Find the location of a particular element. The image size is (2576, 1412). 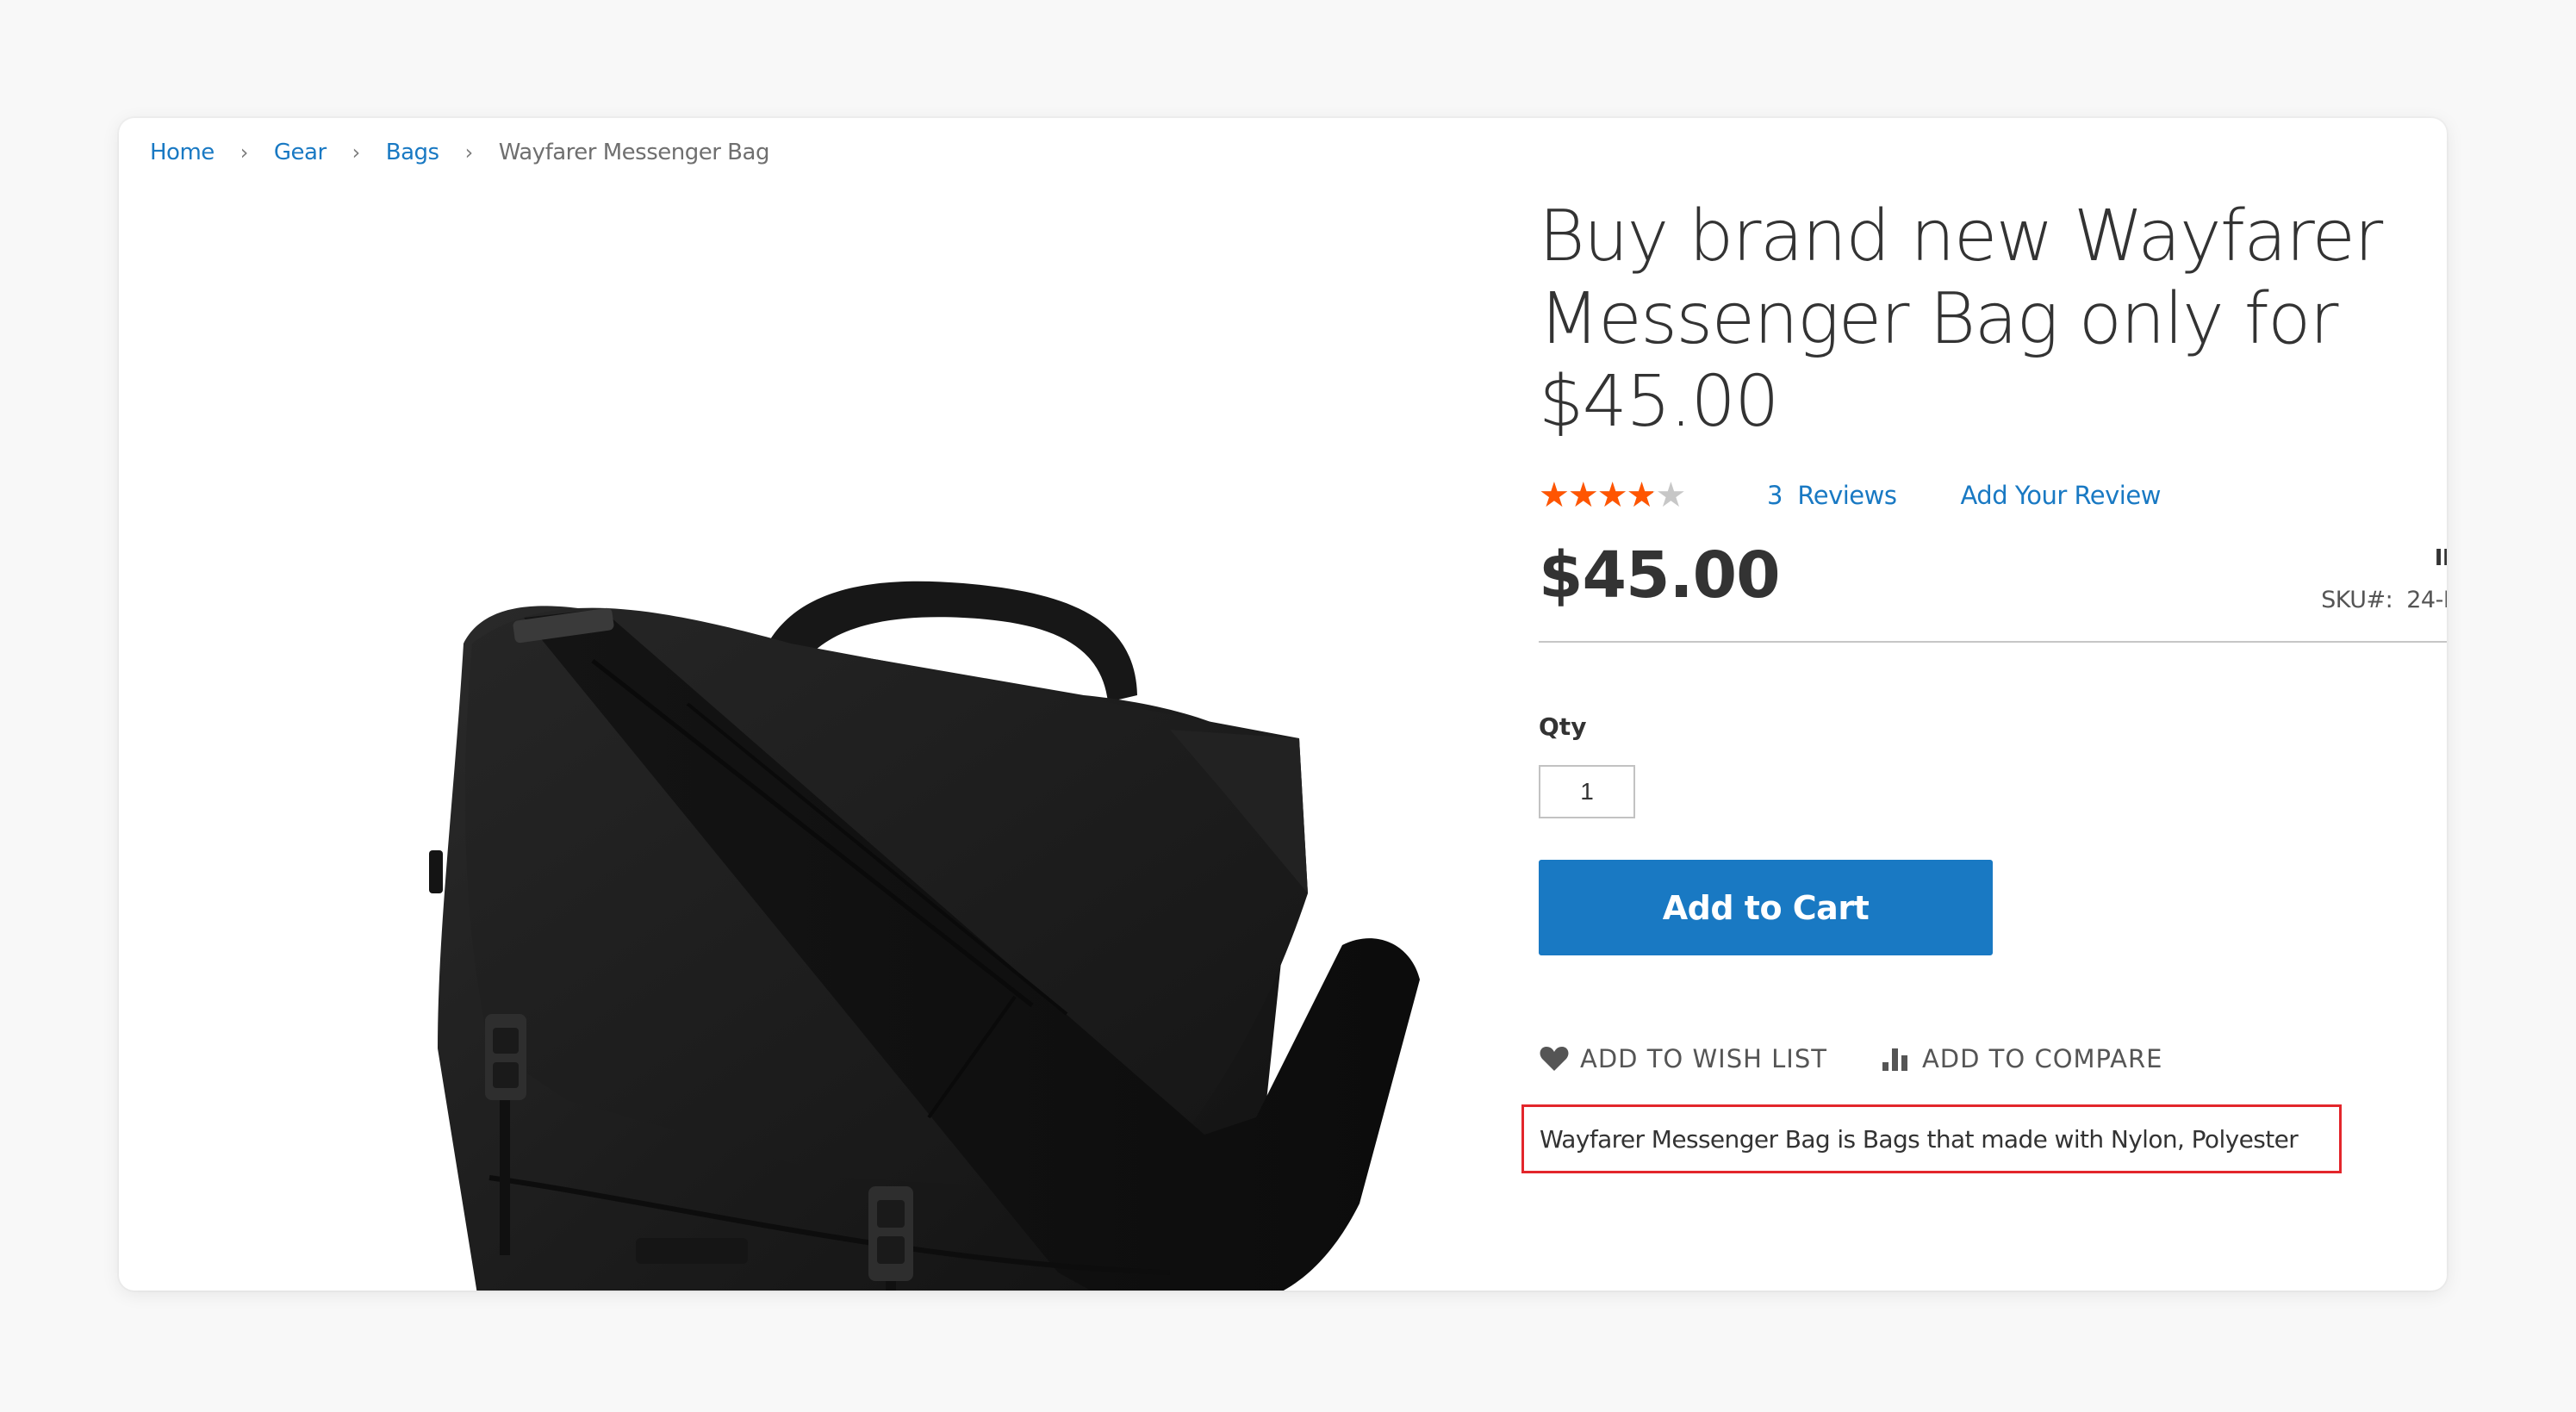

reviews-summary: ★★★★★ ★★★★★ 3 Reviews Add Your Review is located at coordinates (1850, 495).